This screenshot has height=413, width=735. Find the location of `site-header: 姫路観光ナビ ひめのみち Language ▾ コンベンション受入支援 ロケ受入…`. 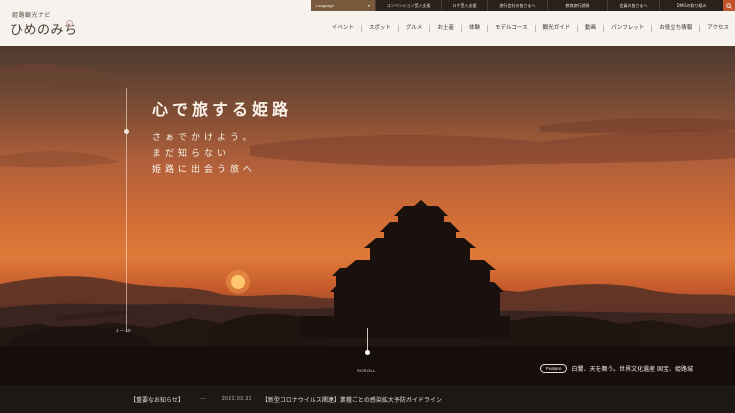

site-header: 姫路観光ナビ ひめのみち Language ▾ コンベンション受入支援 ロケ受入… is located at coordinates (367, 23).